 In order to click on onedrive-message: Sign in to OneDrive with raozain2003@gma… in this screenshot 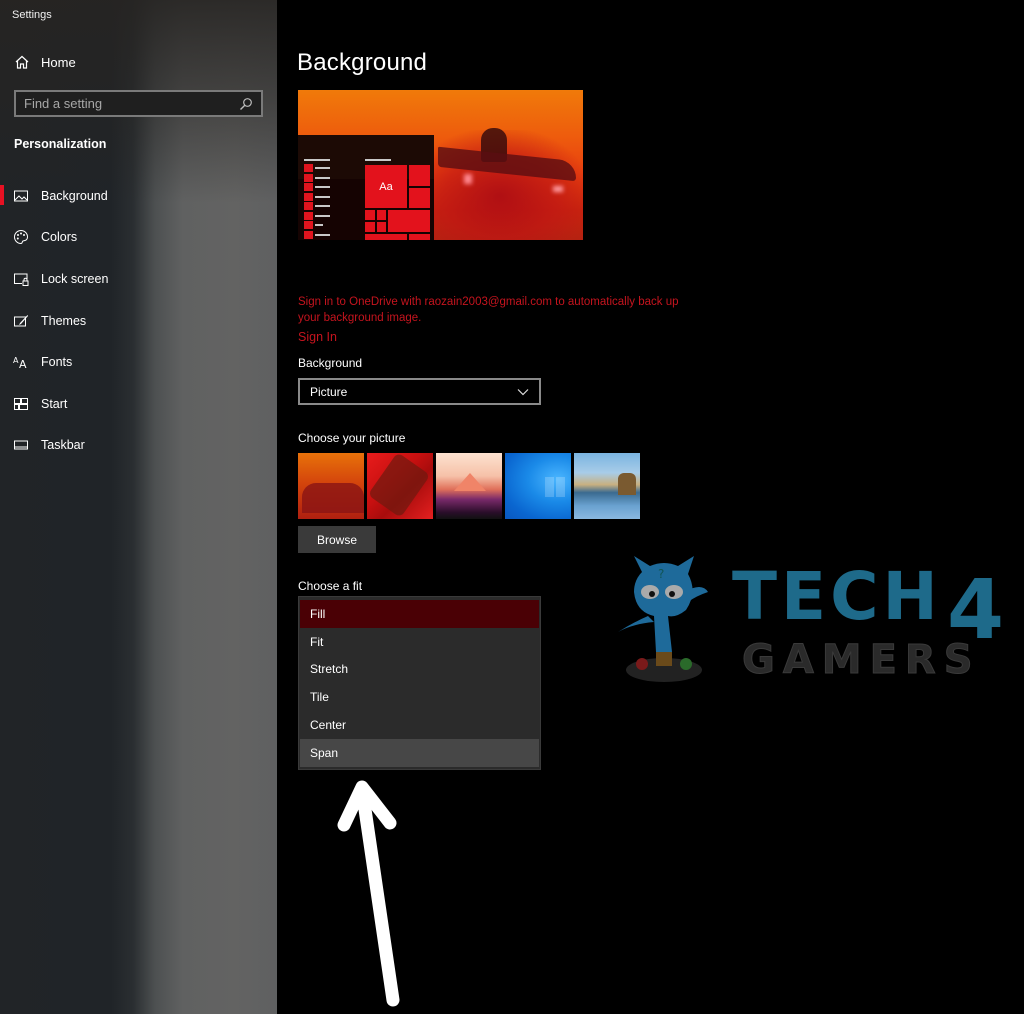, I will do `click(488, 310)`.